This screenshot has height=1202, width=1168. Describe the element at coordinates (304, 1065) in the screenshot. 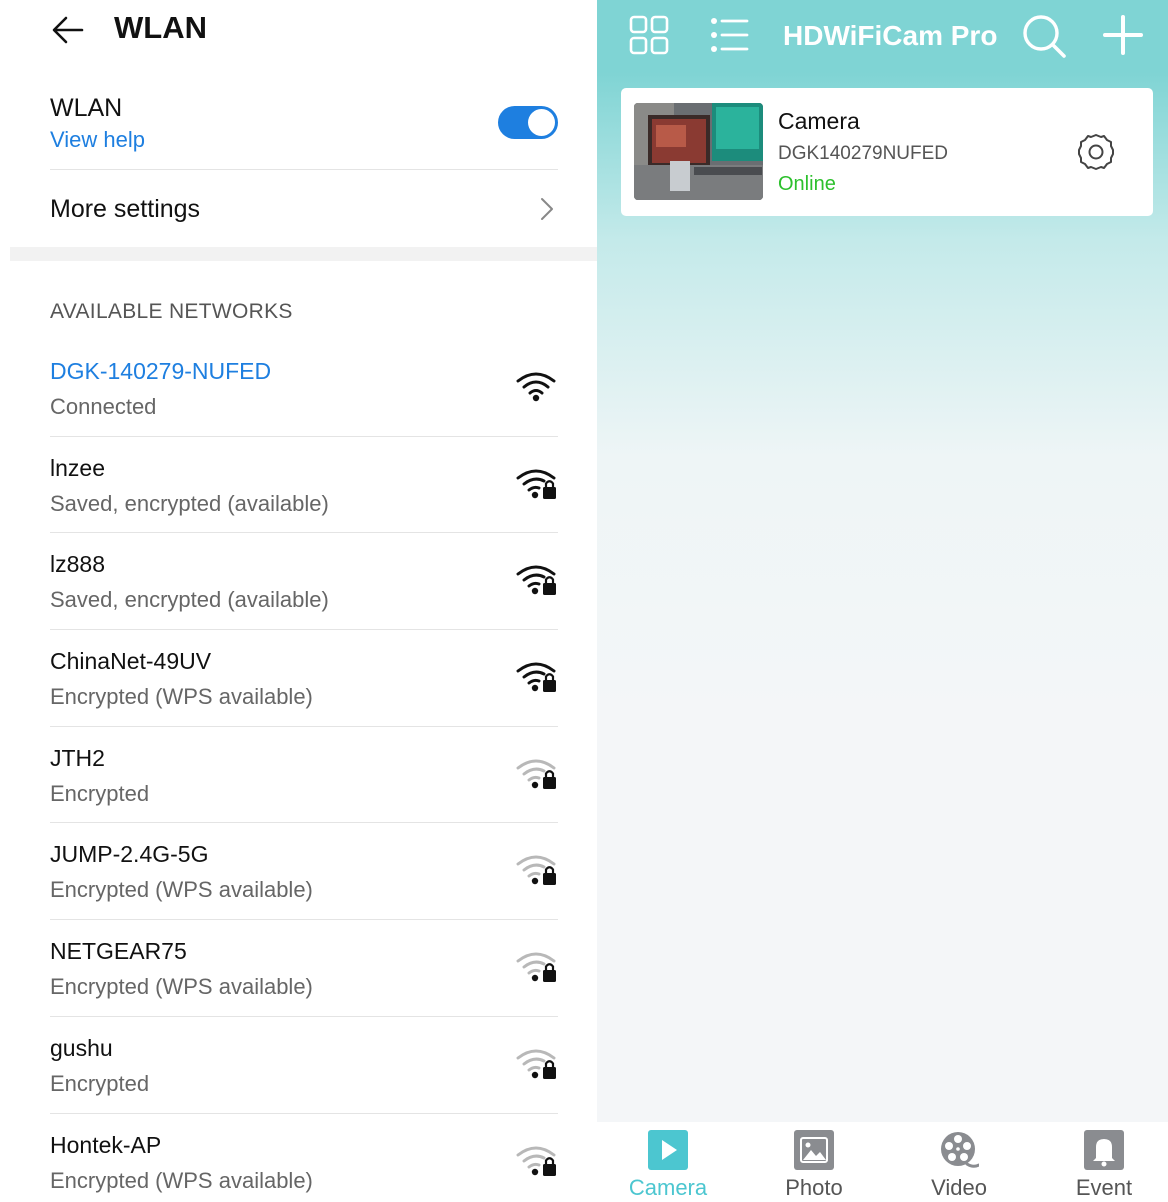

I see `network-item: gushu Encrypted` at that location.